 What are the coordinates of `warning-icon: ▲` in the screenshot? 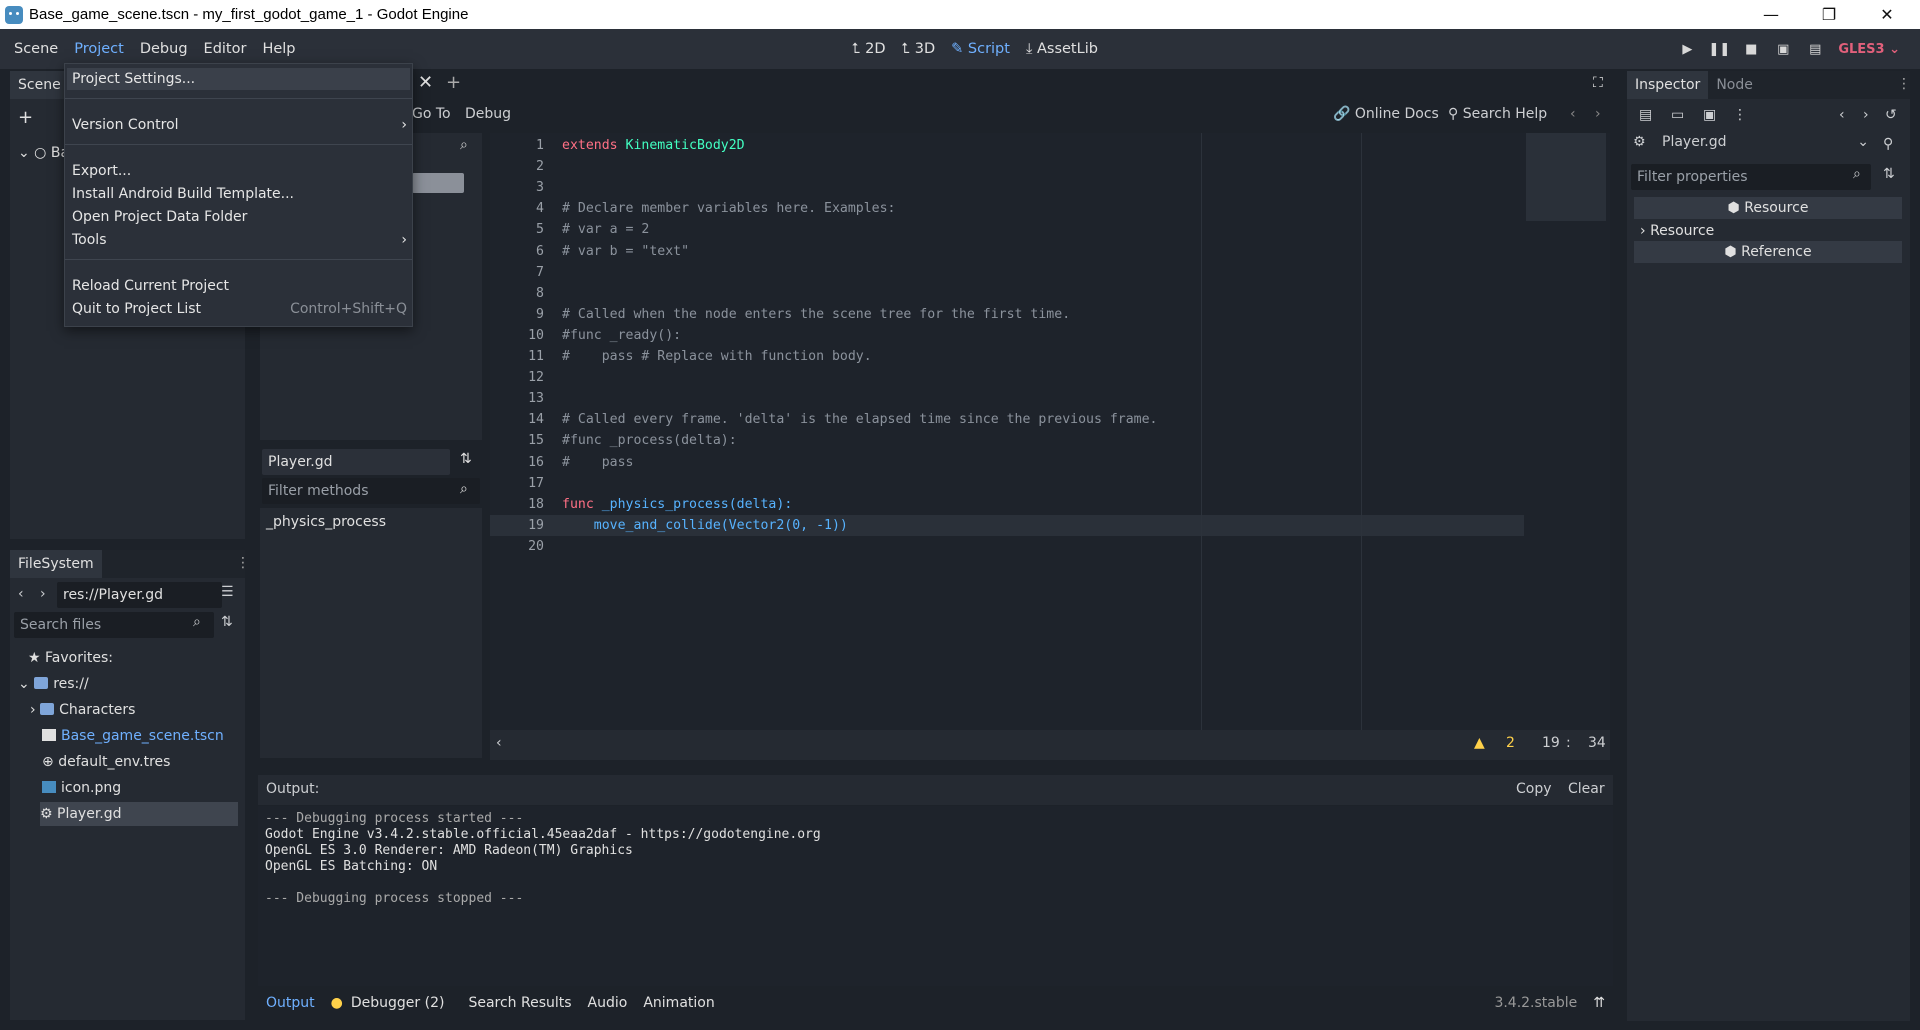 It's located at (1479, 743).